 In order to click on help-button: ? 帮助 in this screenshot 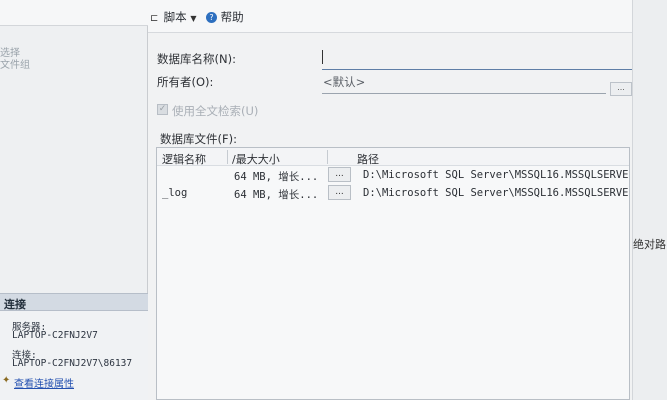, I will do `click(225, 17)`.